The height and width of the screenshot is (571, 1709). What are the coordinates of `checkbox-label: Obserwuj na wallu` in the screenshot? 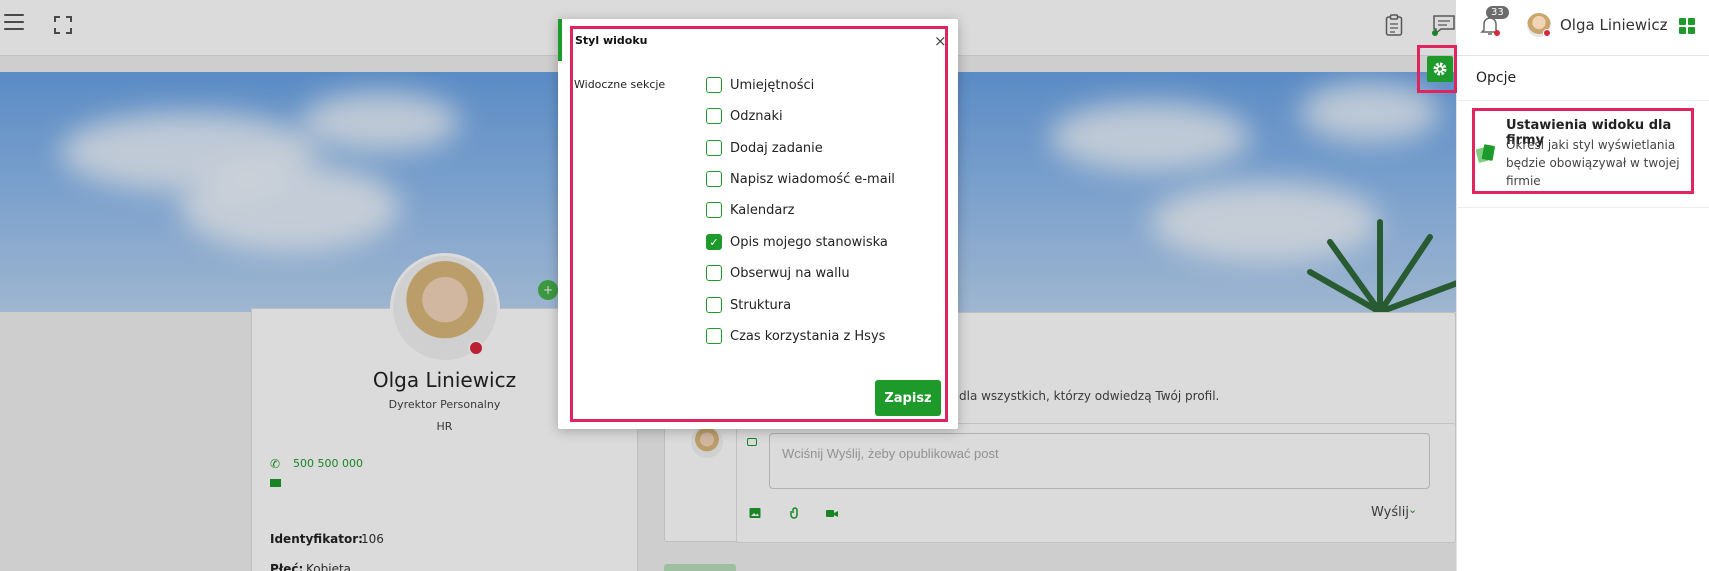 It's located at (790, 273).